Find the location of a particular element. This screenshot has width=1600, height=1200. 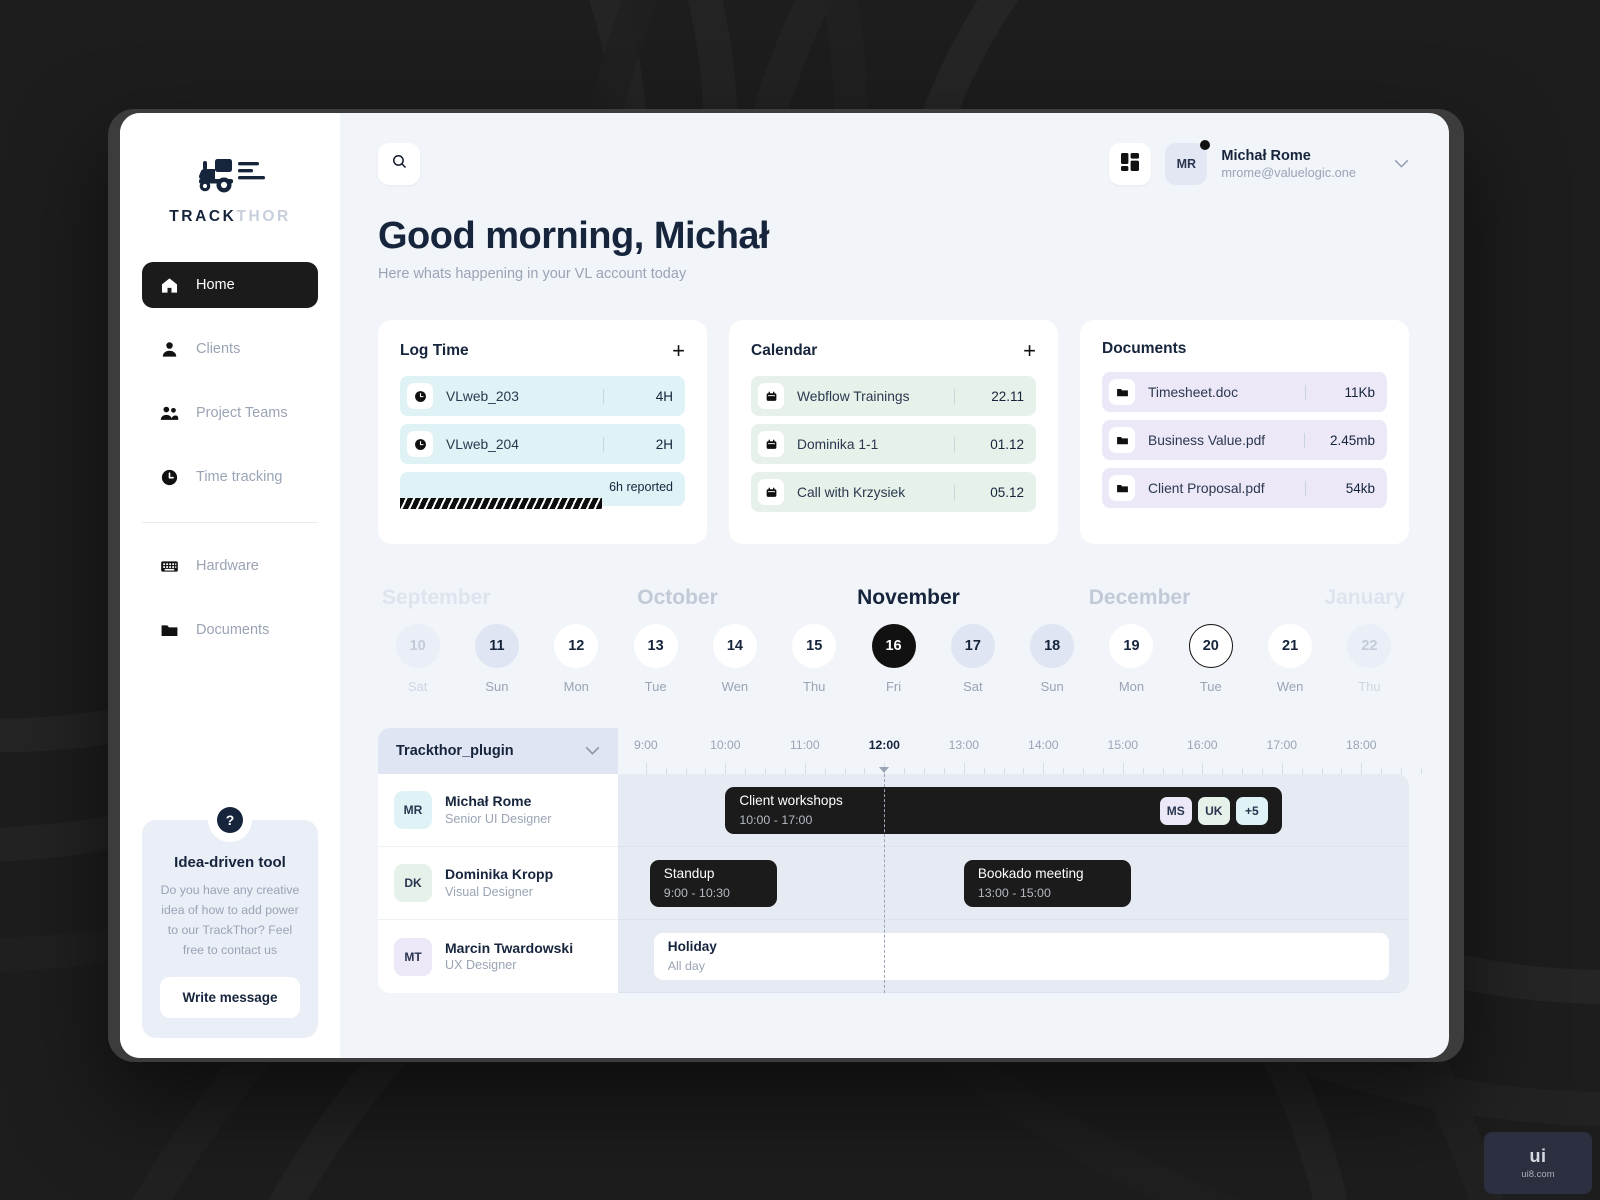

add-log-time-button: + is located at coordinates (678, 351).